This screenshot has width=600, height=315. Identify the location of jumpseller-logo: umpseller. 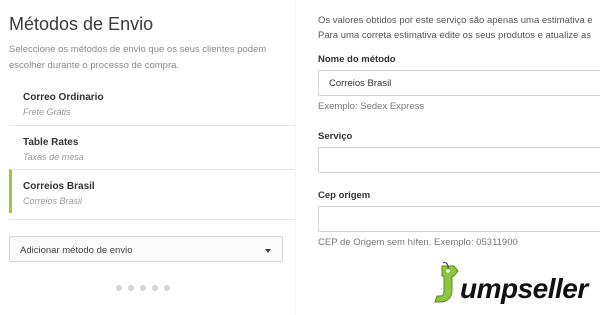
(510, 281).